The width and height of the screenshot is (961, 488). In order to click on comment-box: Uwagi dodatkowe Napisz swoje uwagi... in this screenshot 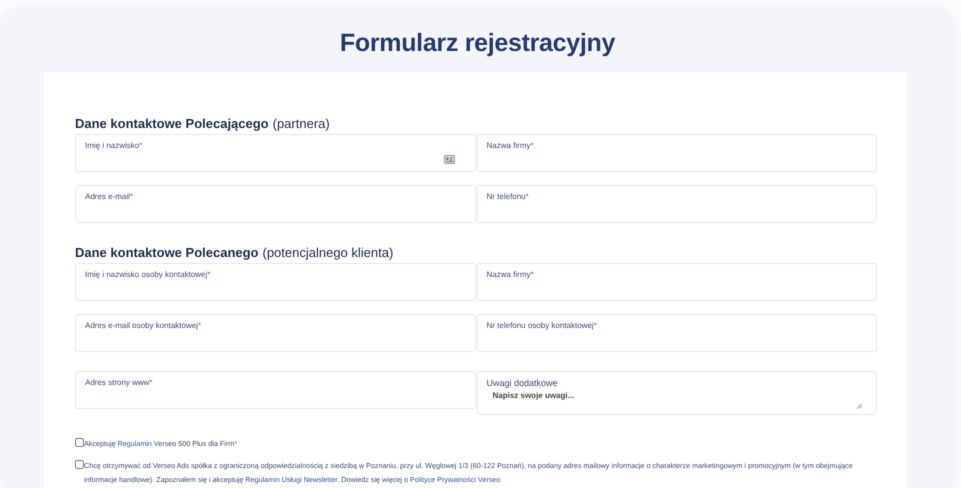, I will do `click(676, 393)`.